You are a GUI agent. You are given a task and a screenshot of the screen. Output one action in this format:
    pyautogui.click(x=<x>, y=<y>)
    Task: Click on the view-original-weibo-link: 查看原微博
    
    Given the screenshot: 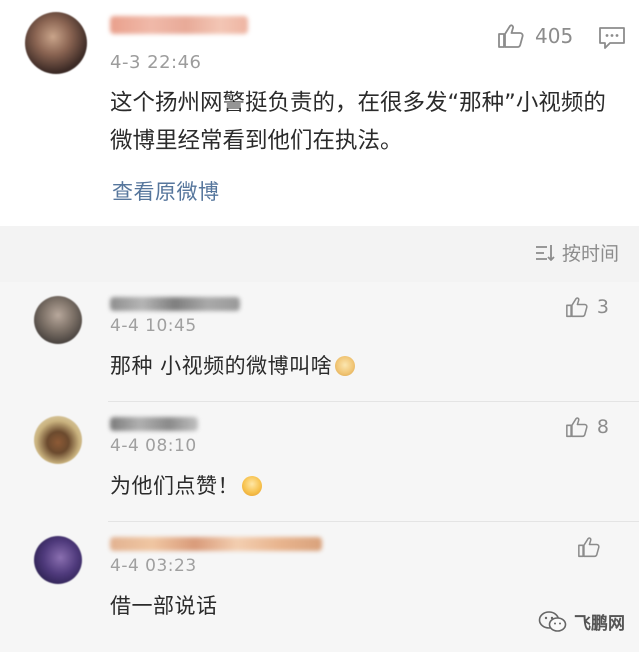 What is the action you would take?
    pyautogui.click(x=166, y=191)
    